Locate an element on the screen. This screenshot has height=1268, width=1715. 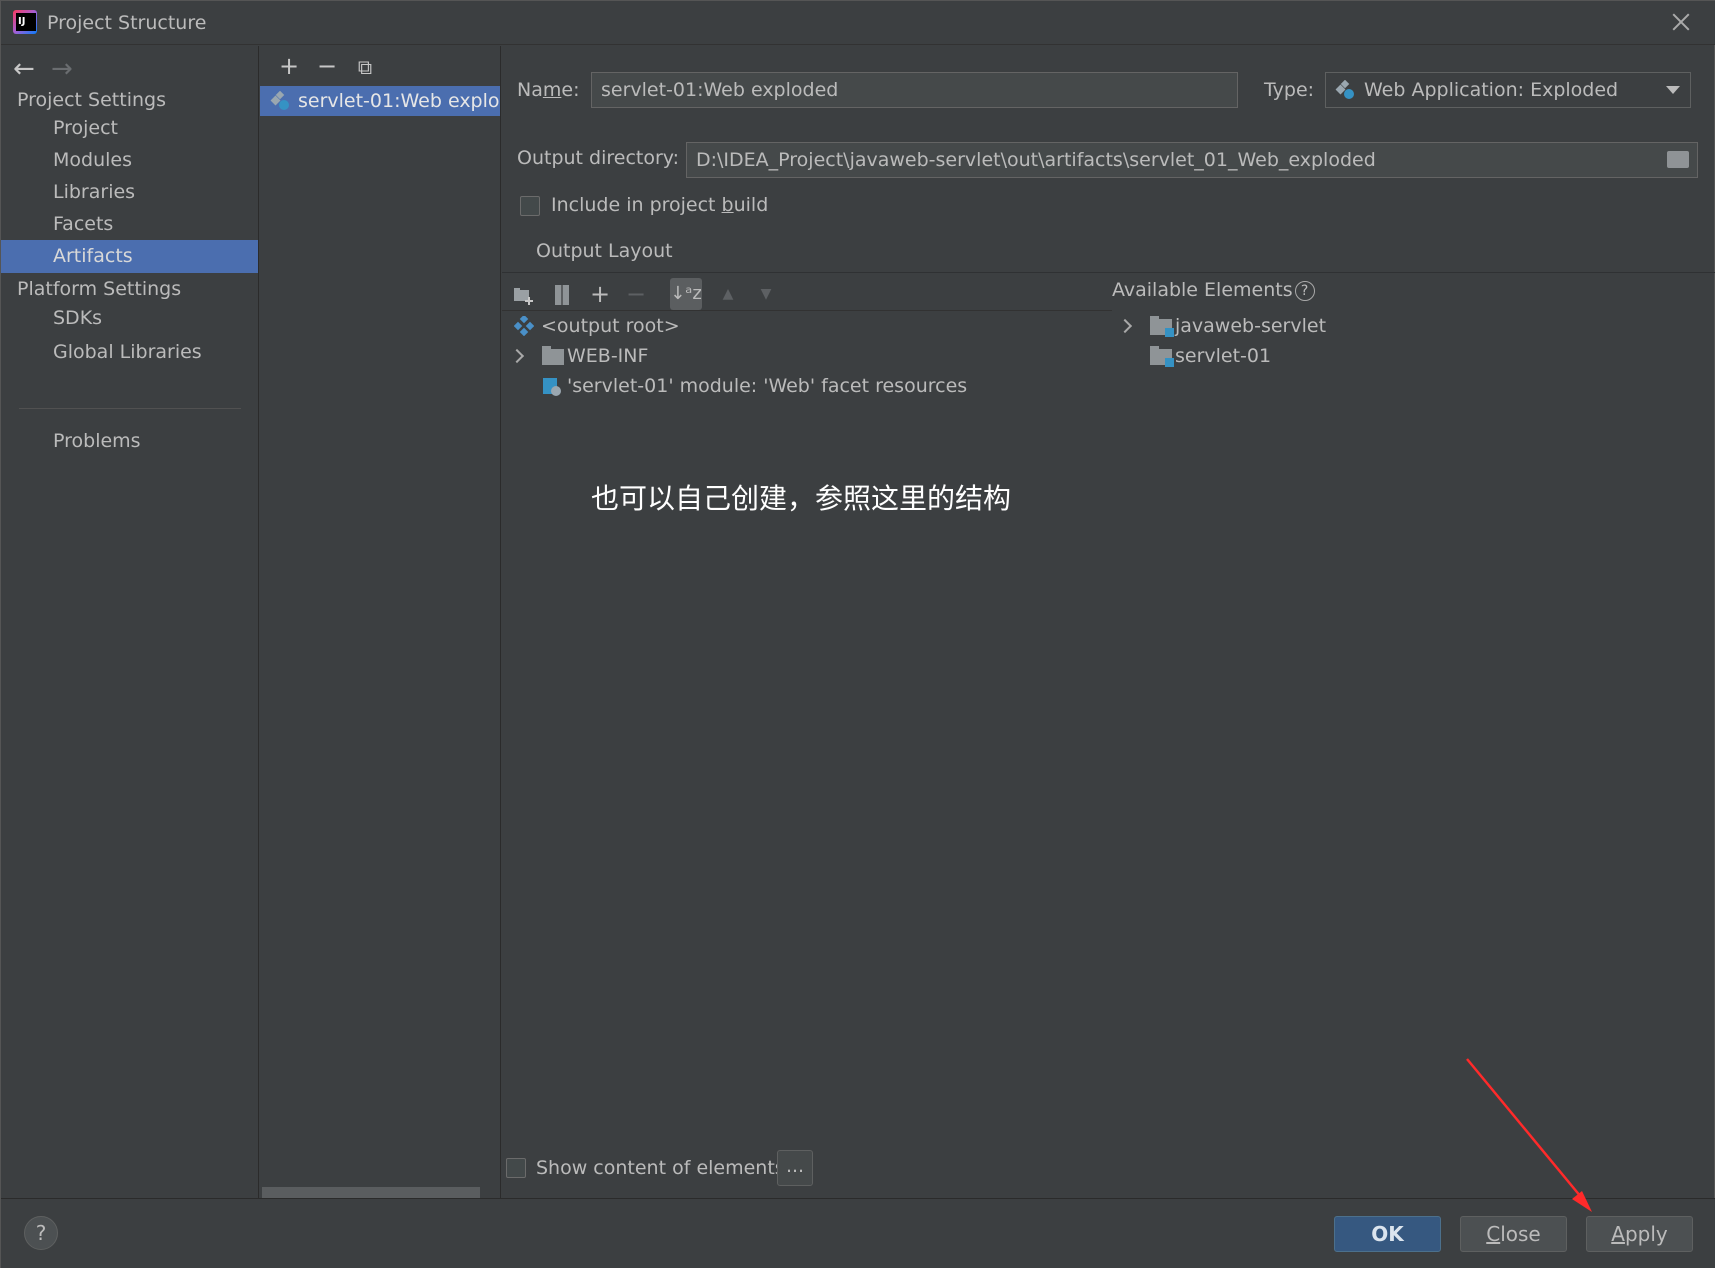
help-button: ? is located at coordinates (41, 1233).